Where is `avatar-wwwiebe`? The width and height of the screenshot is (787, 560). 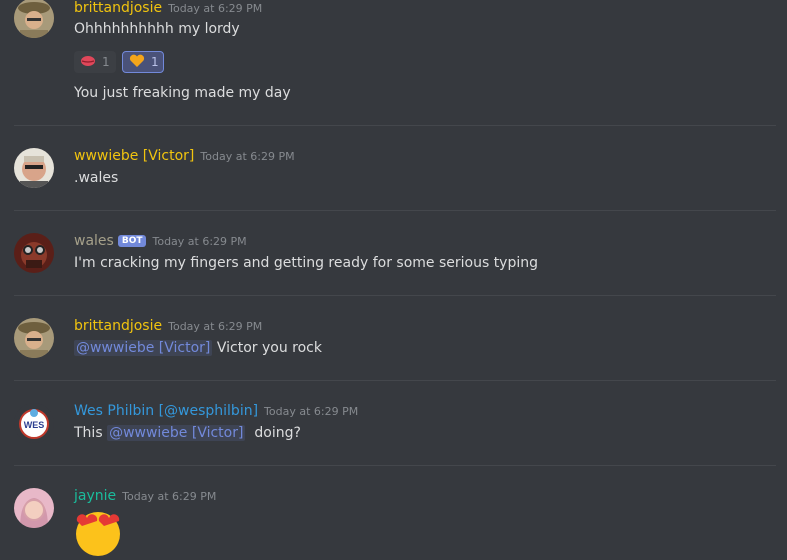
avatar-wwwiebe is located at coordinates (34, 168).